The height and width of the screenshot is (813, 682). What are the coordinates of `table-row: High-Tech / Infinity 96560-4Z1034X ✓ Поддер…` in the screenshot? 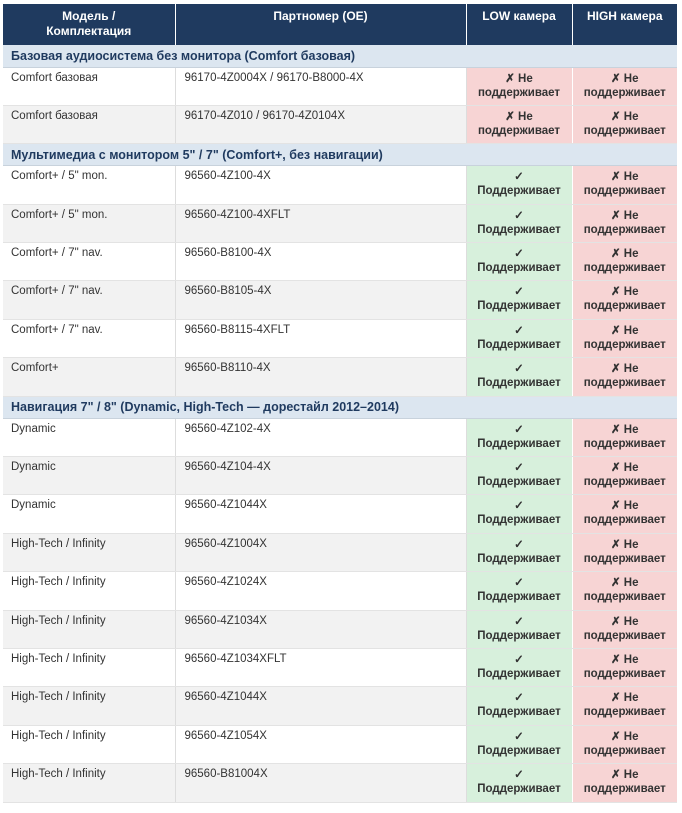 It's located at (340, 629).